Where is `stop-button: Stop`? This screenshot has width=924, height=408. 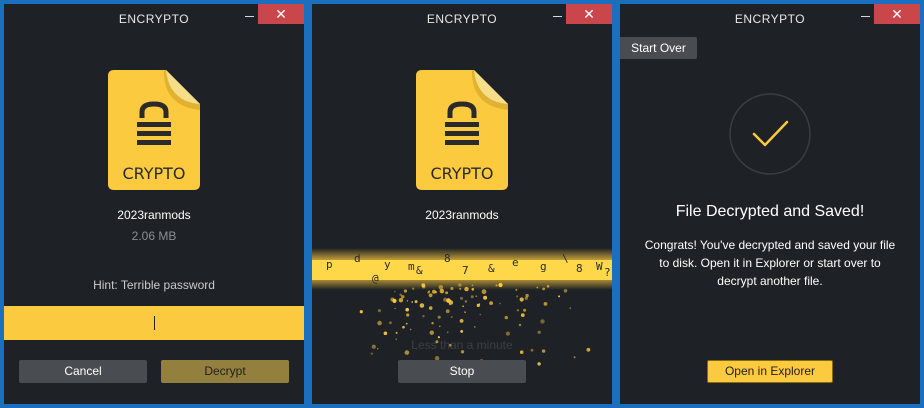
stop-button: Stop is located at coordinates (462, 371).